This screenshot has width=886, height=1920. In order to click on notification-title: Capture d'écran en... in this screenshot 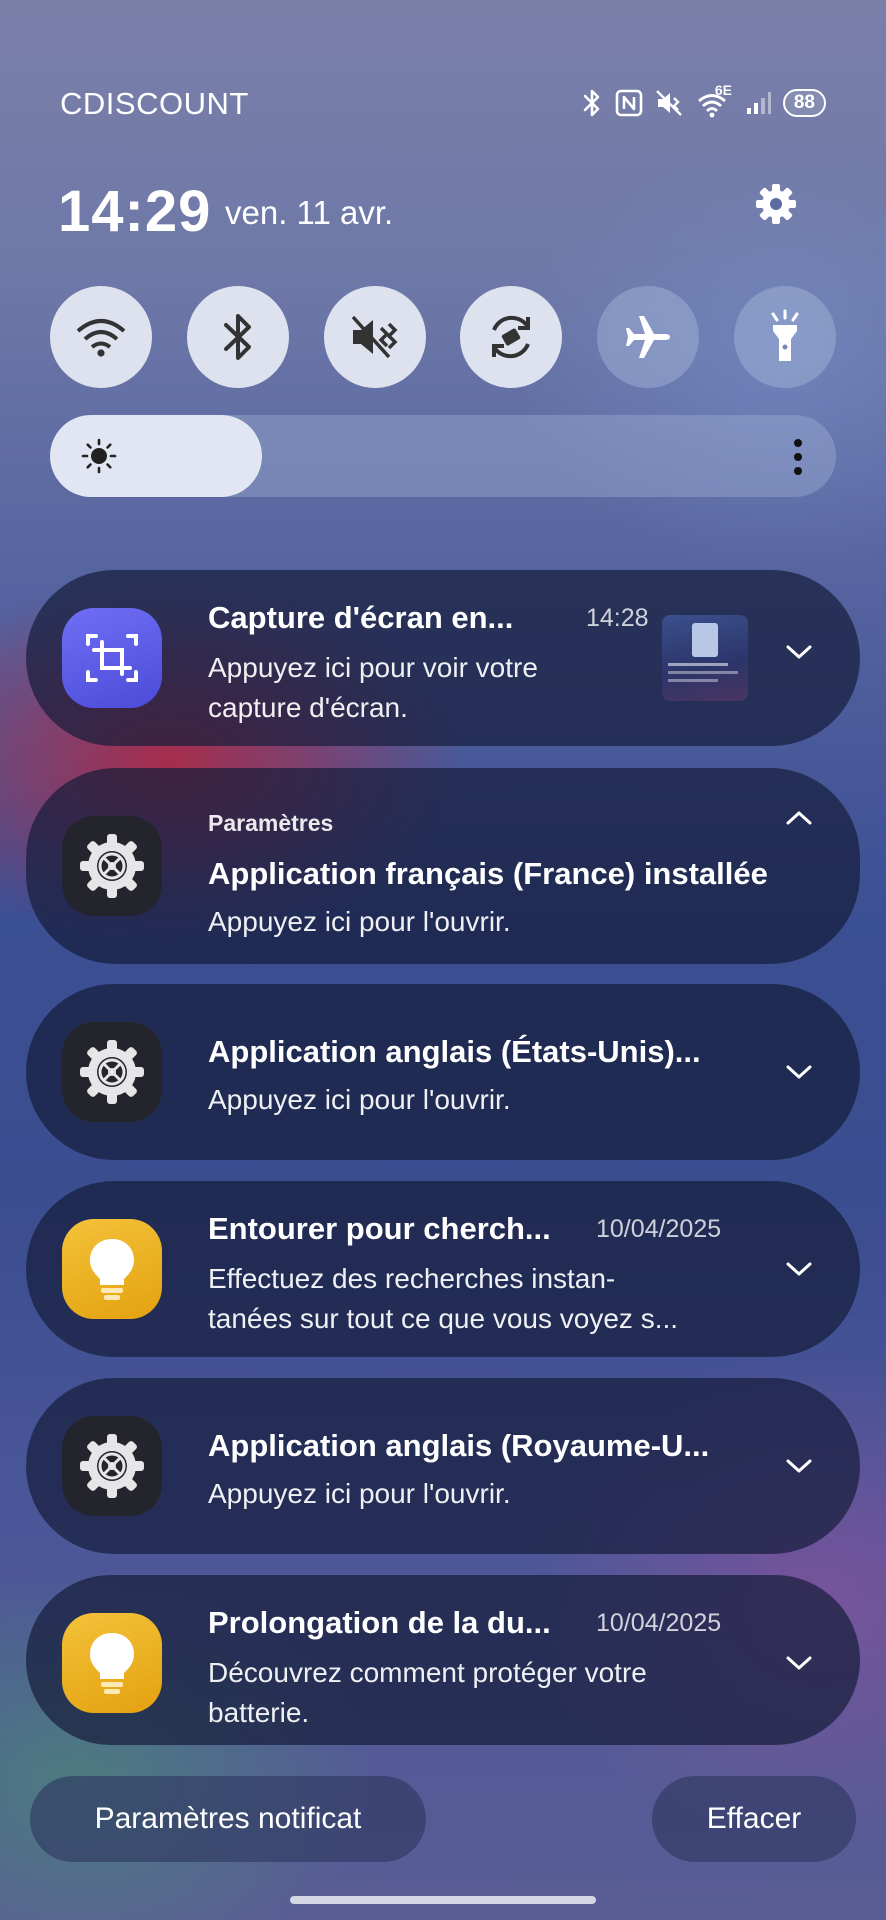, I will do `click(361, 617)`.